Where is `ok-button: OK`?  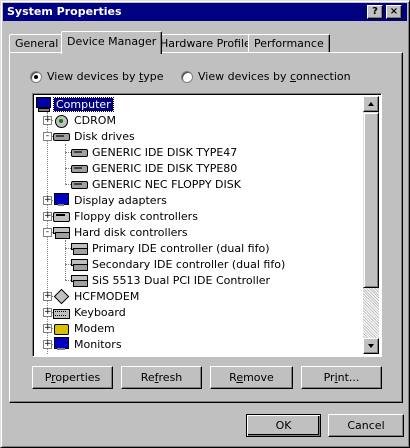 ok-button: OK is located at coordinates (283, 425).